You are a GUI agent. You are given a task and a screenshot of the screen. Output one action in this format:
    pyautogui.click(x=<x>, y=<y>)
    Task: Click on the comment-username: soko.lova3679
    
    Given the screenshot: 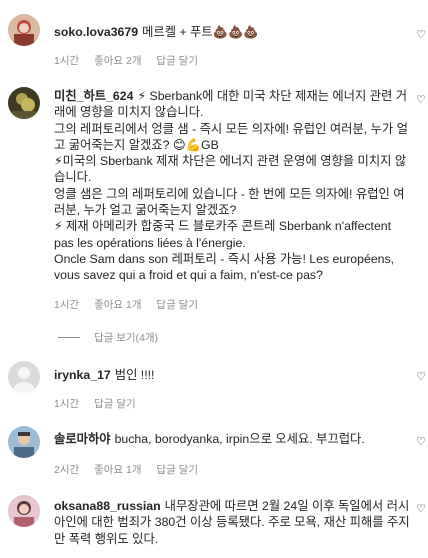 What is the action you would take?
    pyautogui.click(x=96, y=32)
    